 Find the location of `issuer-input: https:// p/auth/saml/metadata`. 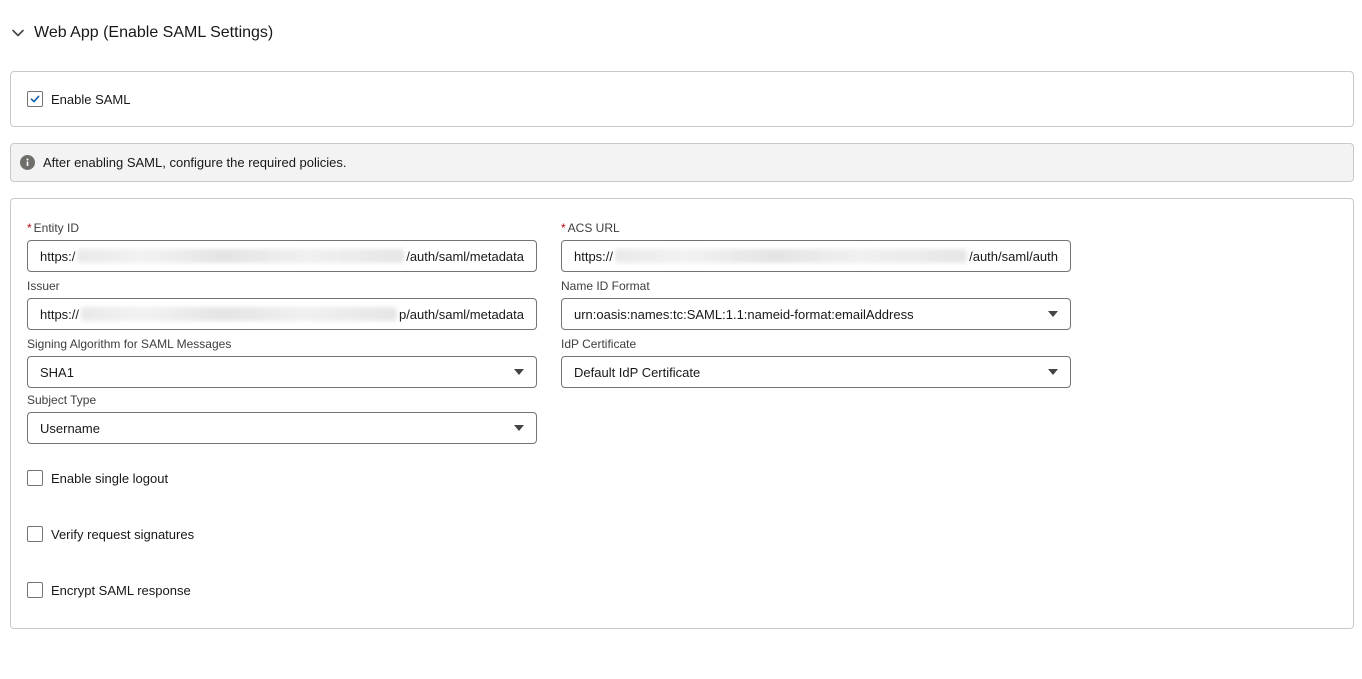

issuer-input: https:// p/auth/saml/metadata is located at coordinates (282, 314).